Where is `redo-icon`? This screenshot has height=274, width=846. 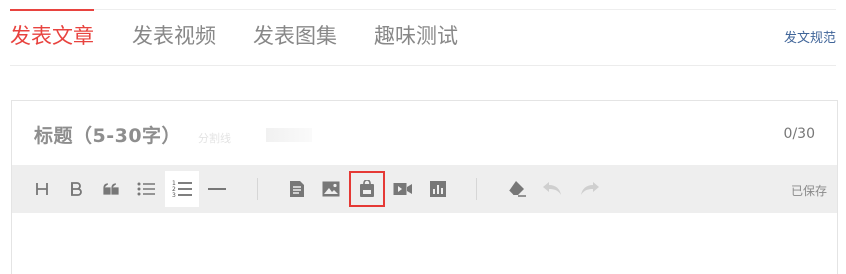 redo-icon is located at coordinates (589, 189).